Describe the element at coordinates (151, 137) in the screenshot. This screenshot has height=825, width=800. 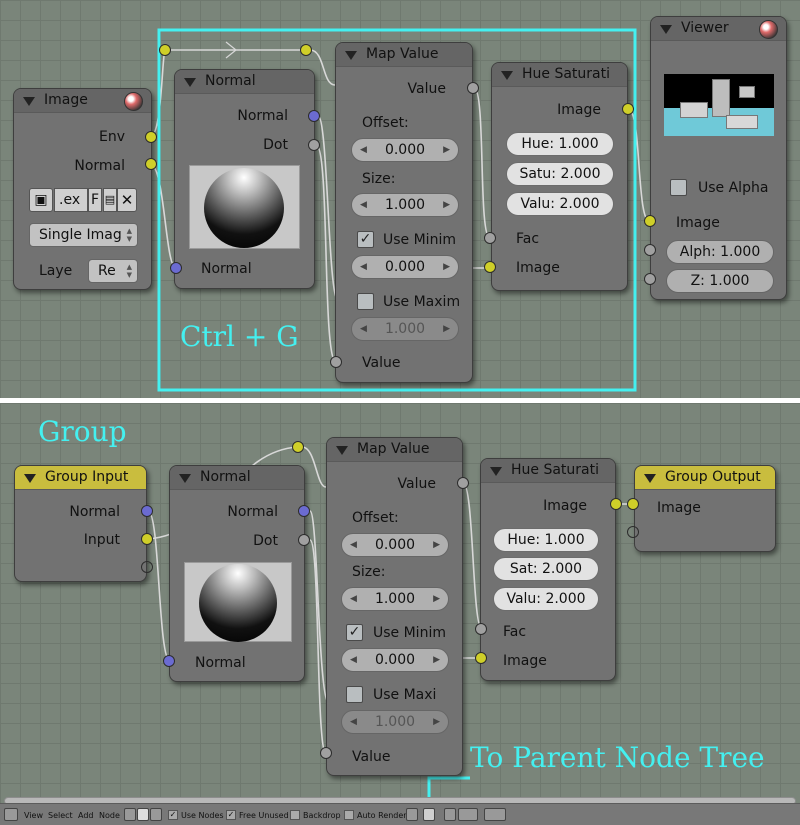
I see `socket-env-out` at that location.